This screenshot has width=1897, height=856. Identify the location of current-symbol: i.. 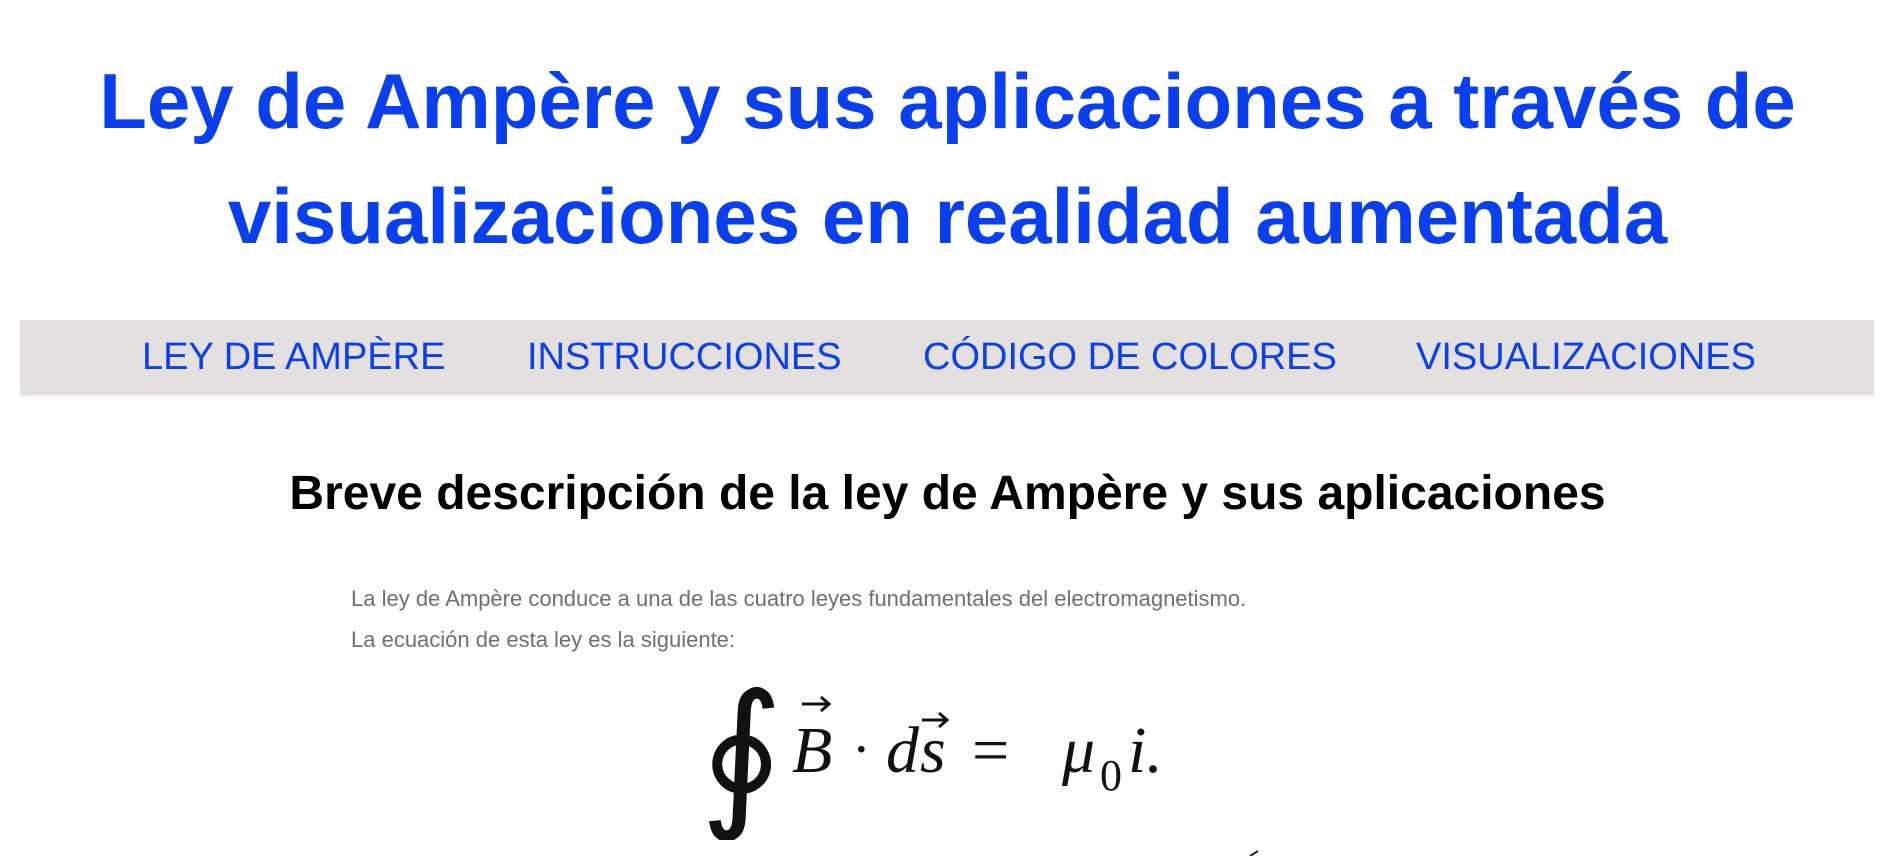
(1145, 750).